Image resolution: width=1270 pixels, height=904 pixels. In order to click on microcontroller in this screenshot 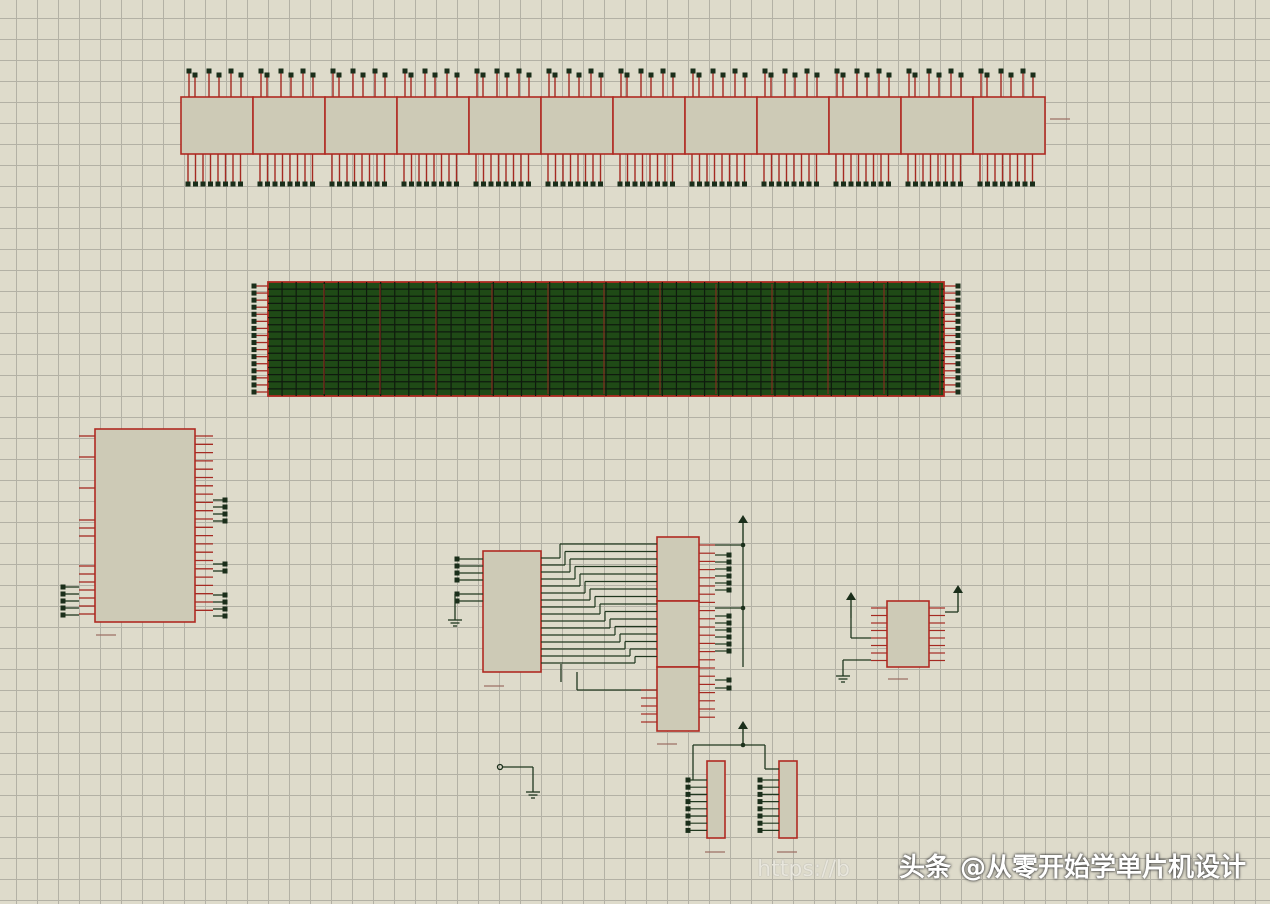, I will do `click(145, 525)`.